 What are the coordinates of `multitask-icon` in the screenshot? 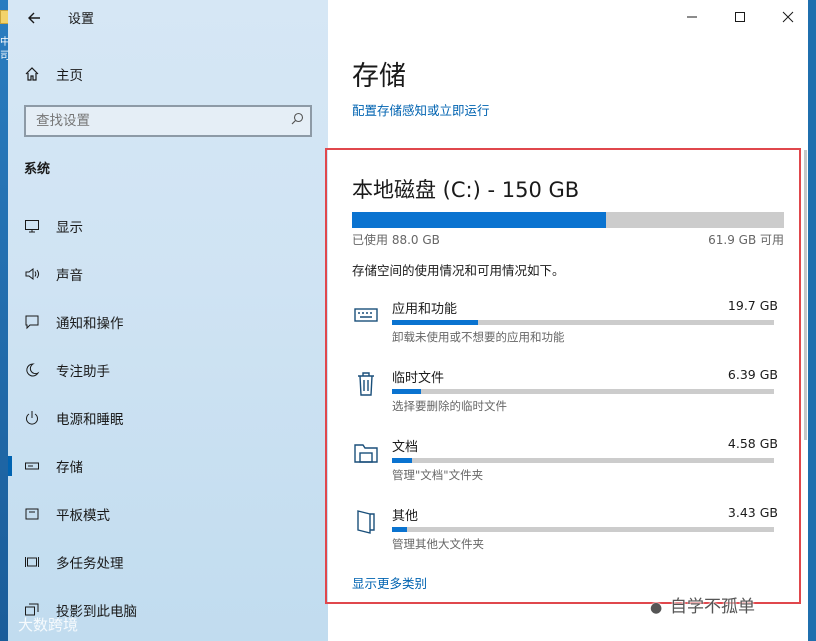 It's located at (32, 562).